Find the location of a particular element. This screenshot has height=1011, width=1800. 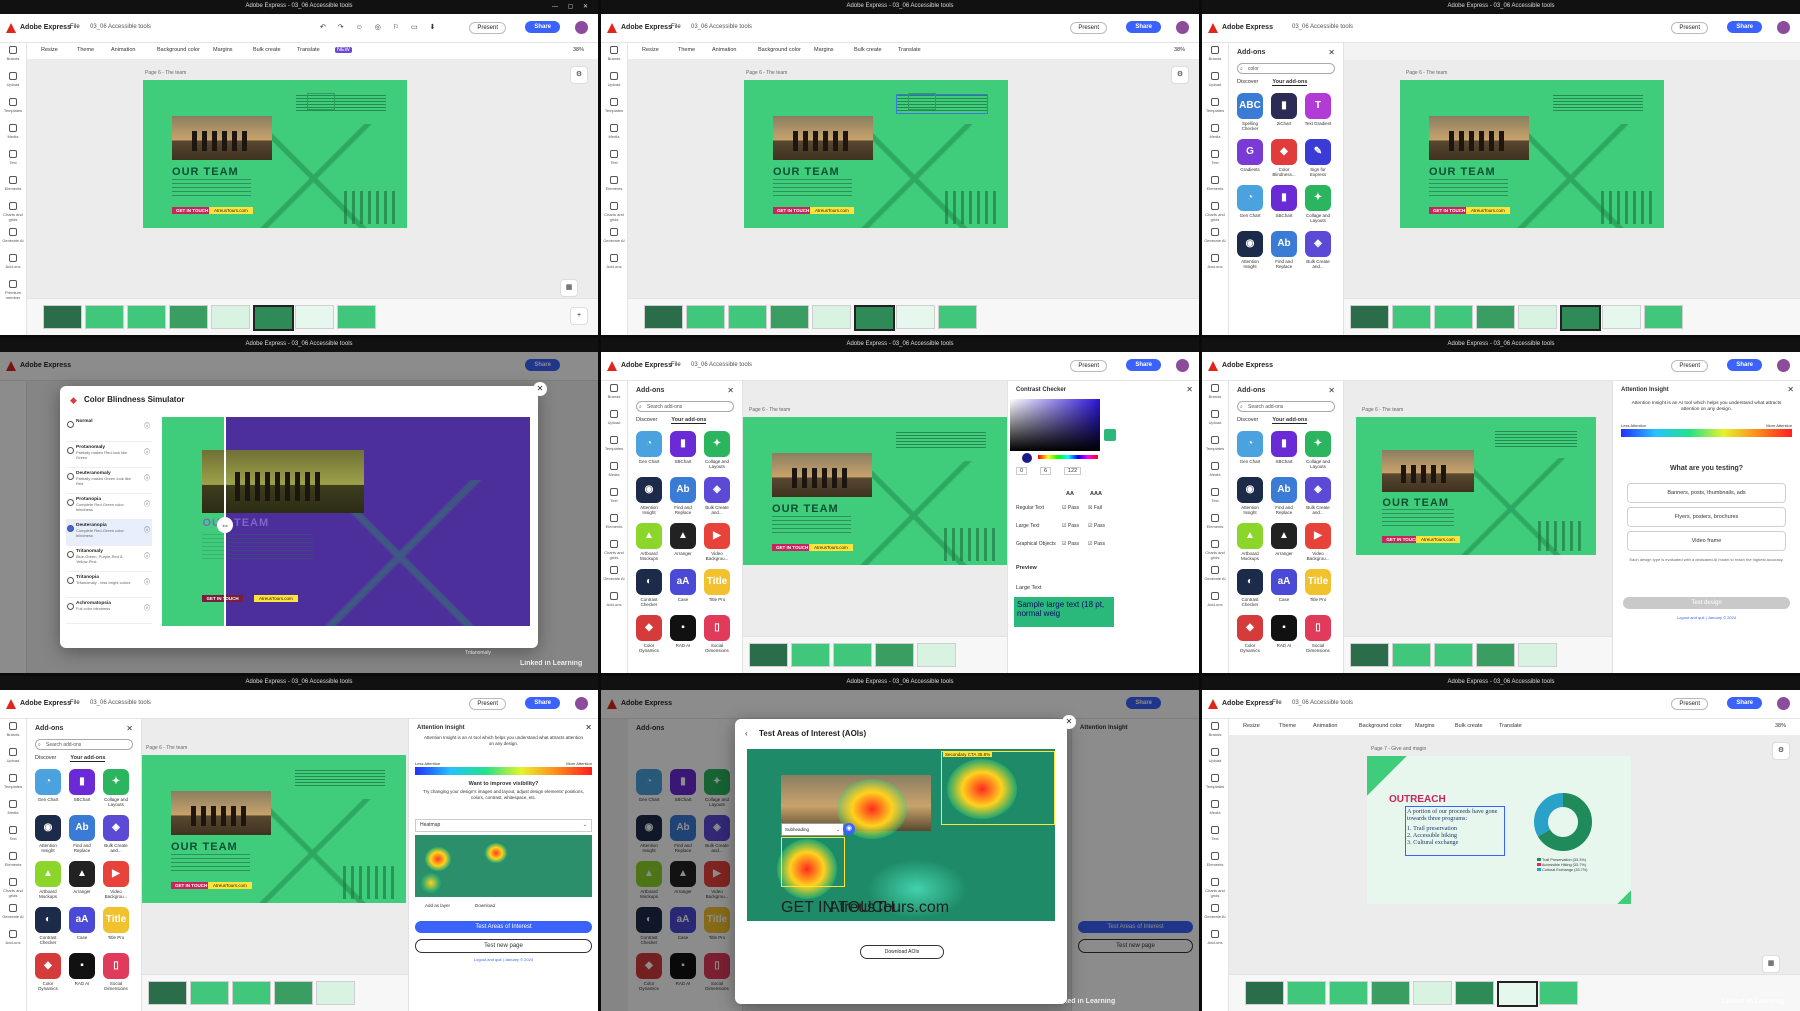

addons-search-input: color is located at coordinates (1286, 69).